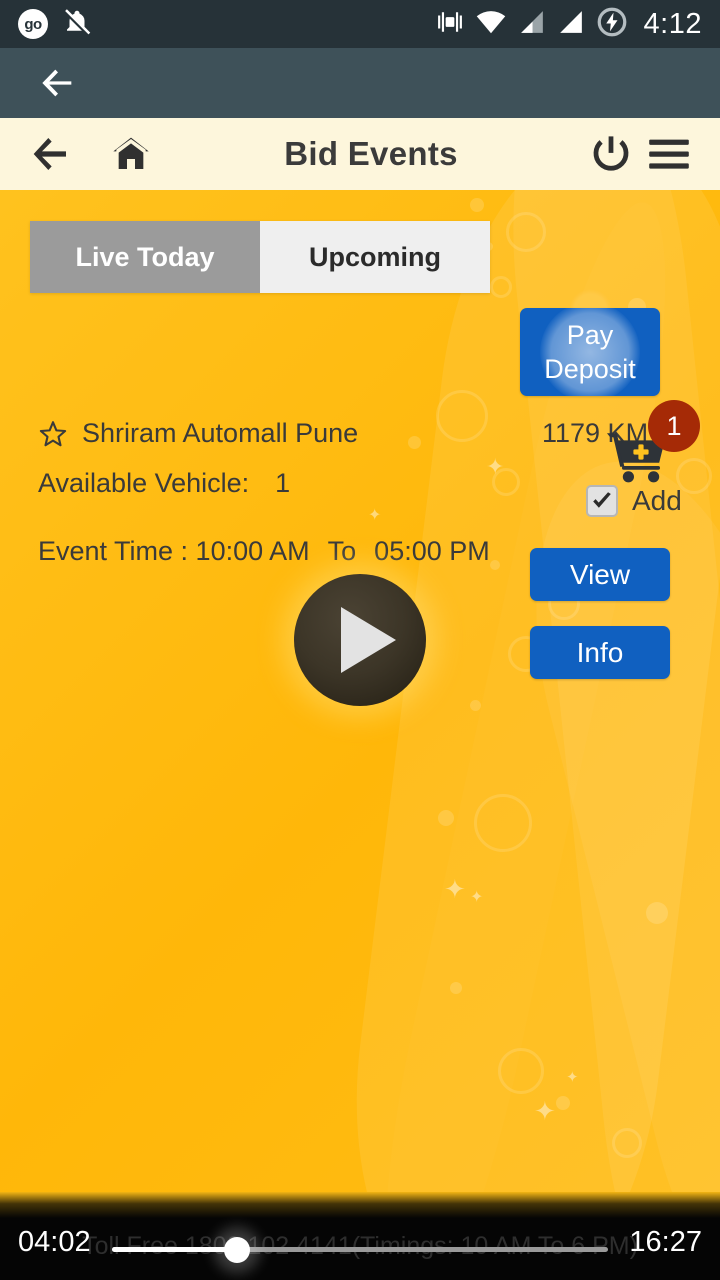 Image resolution: width=720 pixels, height=1280 pixels. I want to click on event-name-row: Shriram Automall Pune, so click(198, 433).